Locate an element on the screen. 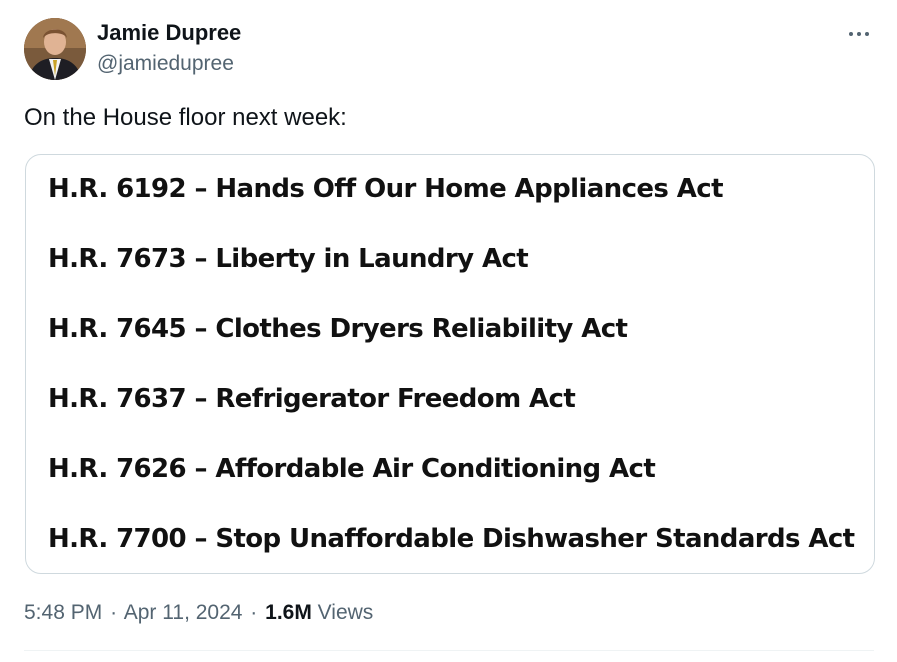 The width and height of the screenshot is (897, 662). more-options-button is located at coordinates (859, 34).